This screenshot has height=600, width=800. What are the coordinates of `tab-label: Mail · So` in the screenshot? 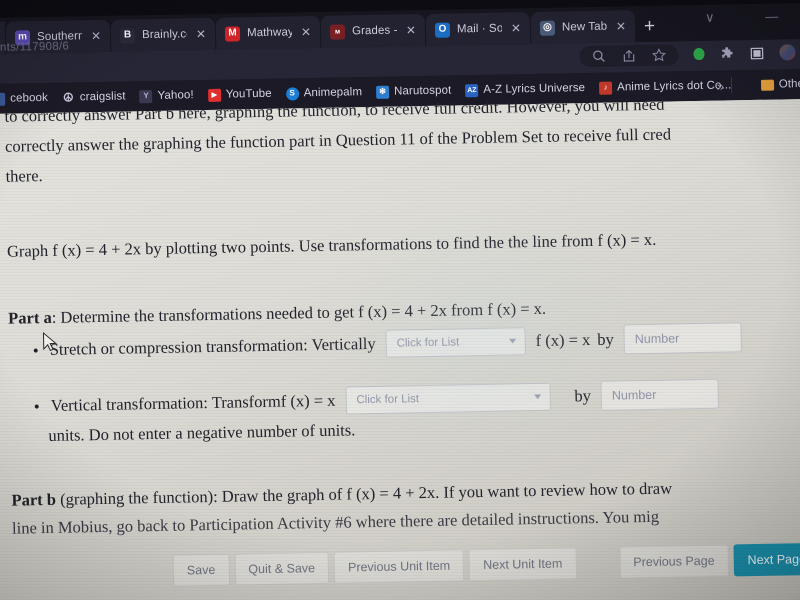 It's located at (479, 29).